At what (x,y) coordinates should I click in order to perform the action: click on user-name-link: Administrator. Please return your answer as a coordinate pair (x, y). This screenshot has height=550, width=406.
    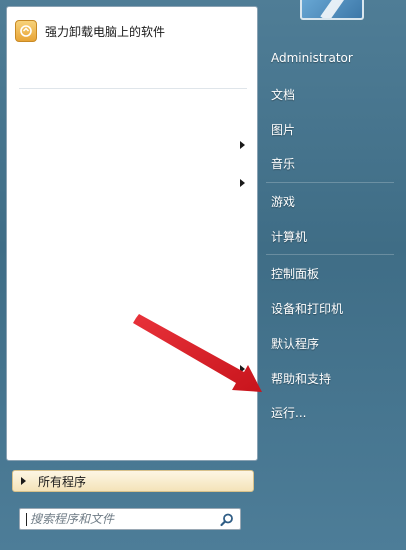
    Looking at the image, I should click on (312, 58).